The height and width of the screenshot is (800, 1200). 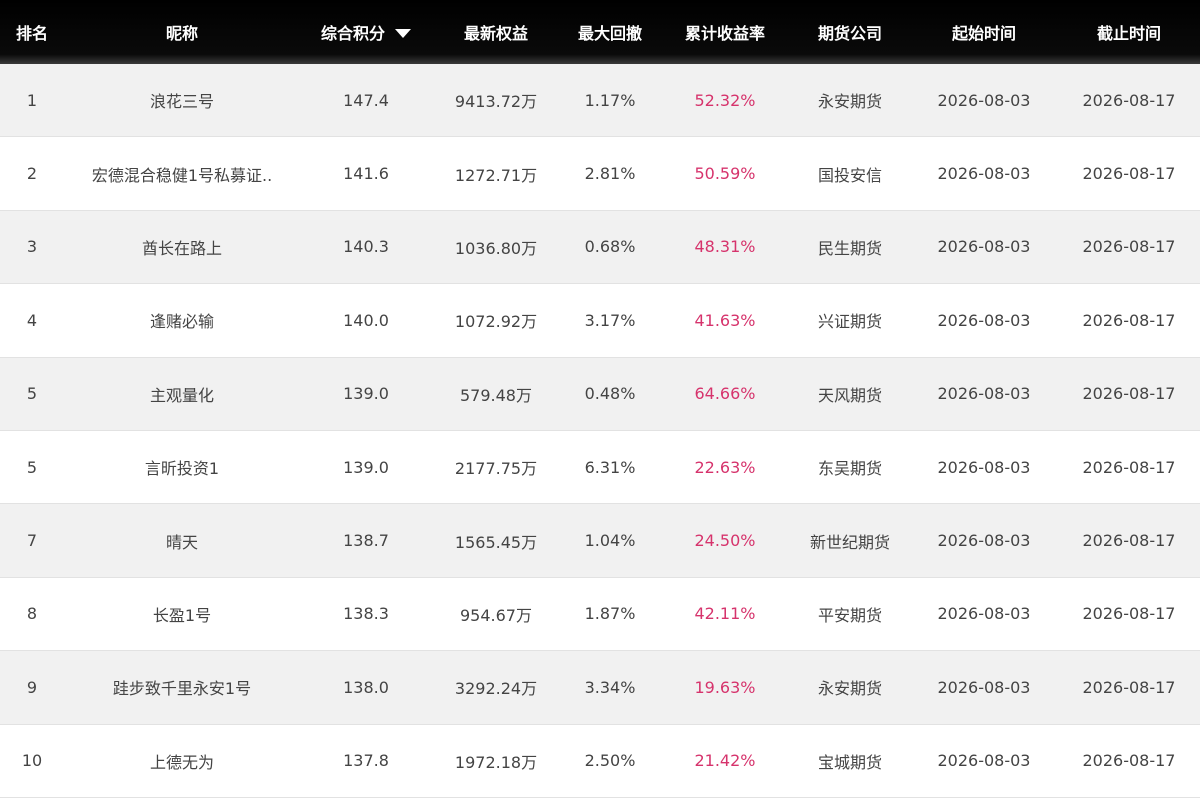 I want to click on score-cell: 138.3, so click(x=366, y=614).